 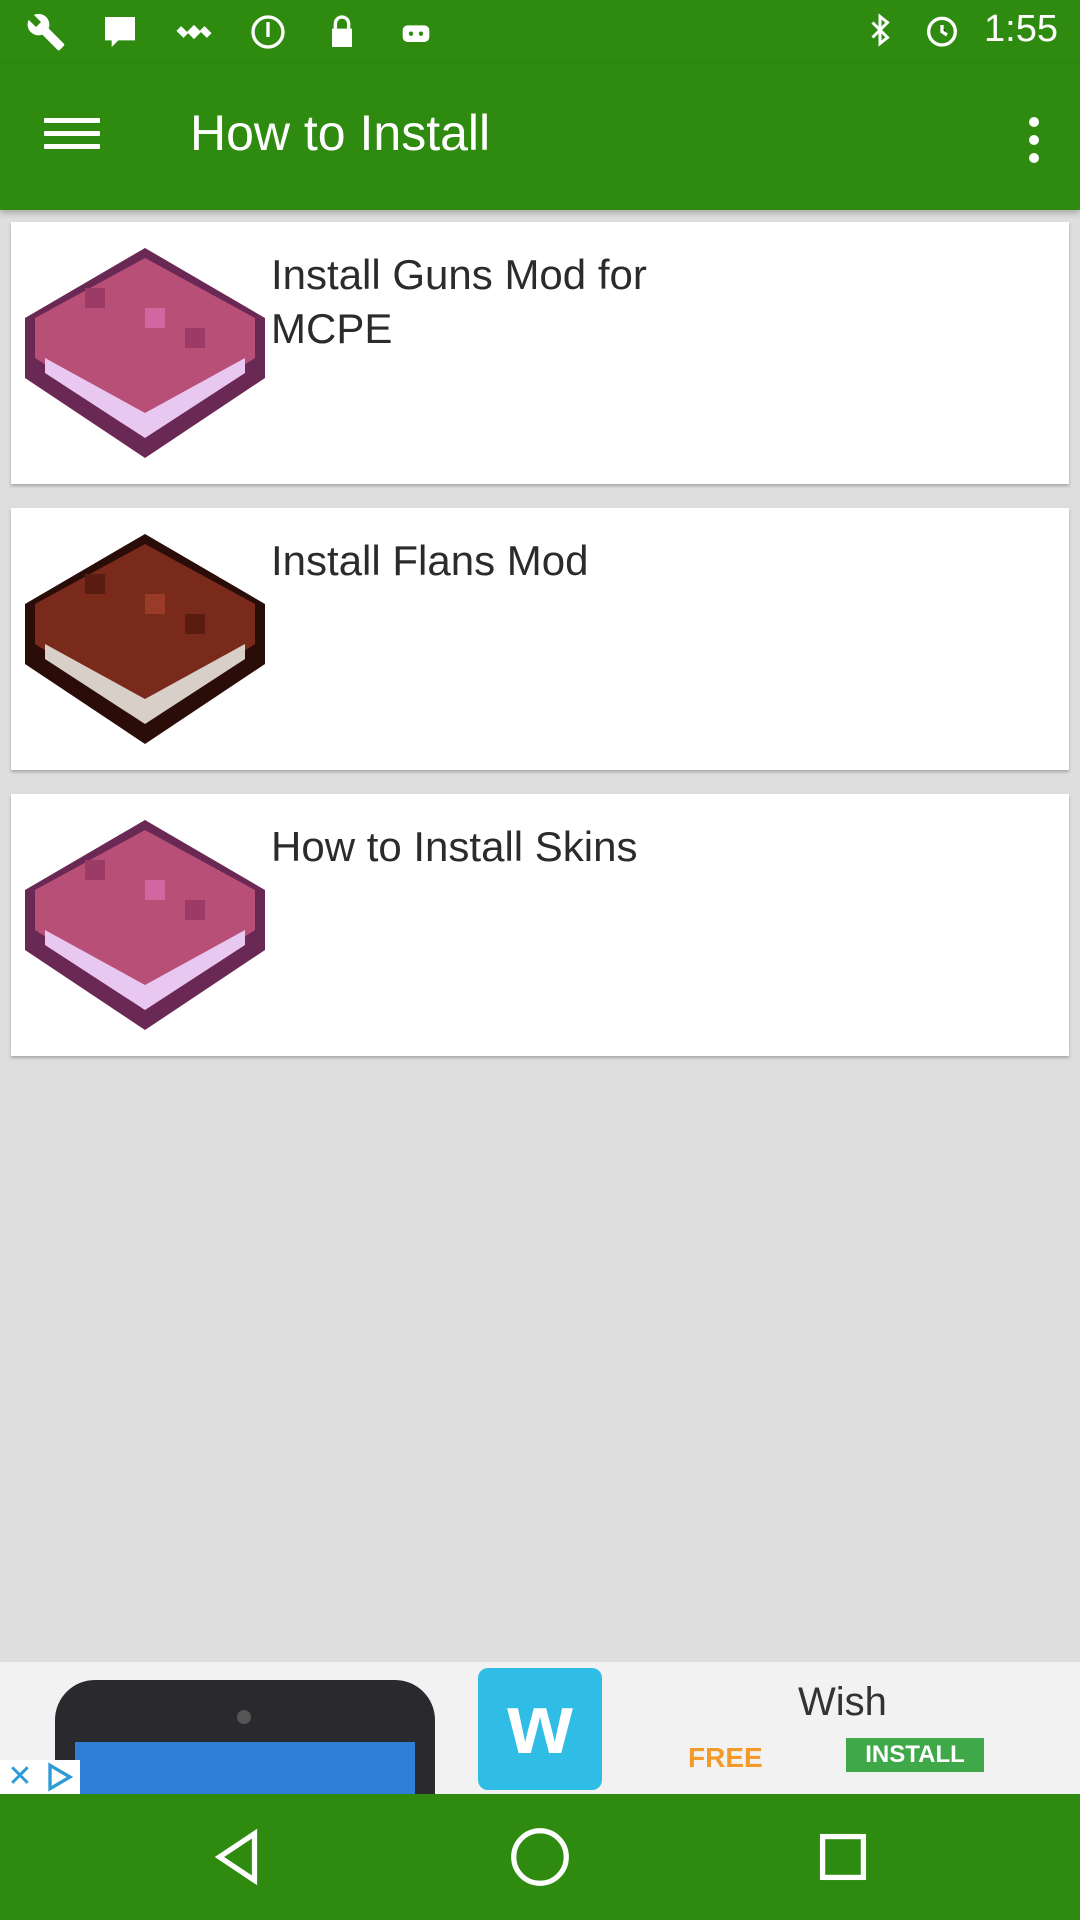 I want to click on item-title: Install Guns Mod for MCPE, so click(x=459, y=301).